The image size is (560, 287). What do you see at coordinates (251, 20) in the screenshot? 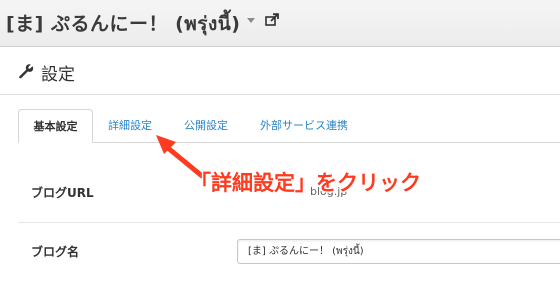
I see `chevron-down-icon` at bounding box center [251, 20].